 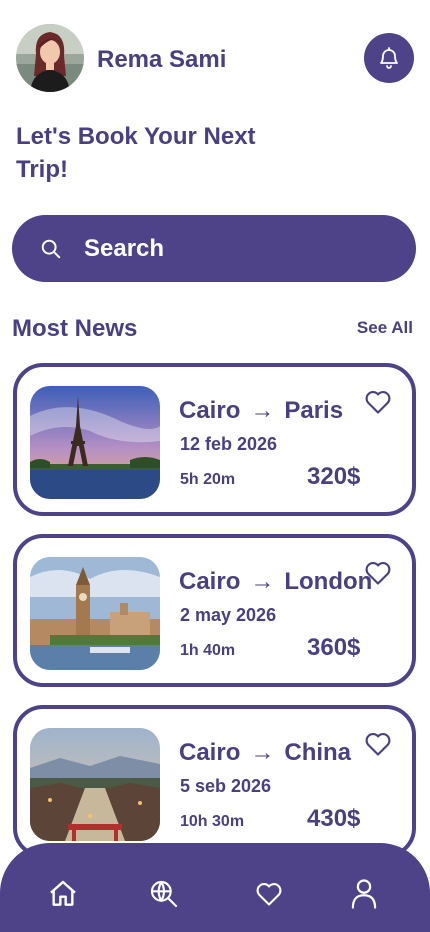 I want to click on user-avatar, so click(x=50, y=58).